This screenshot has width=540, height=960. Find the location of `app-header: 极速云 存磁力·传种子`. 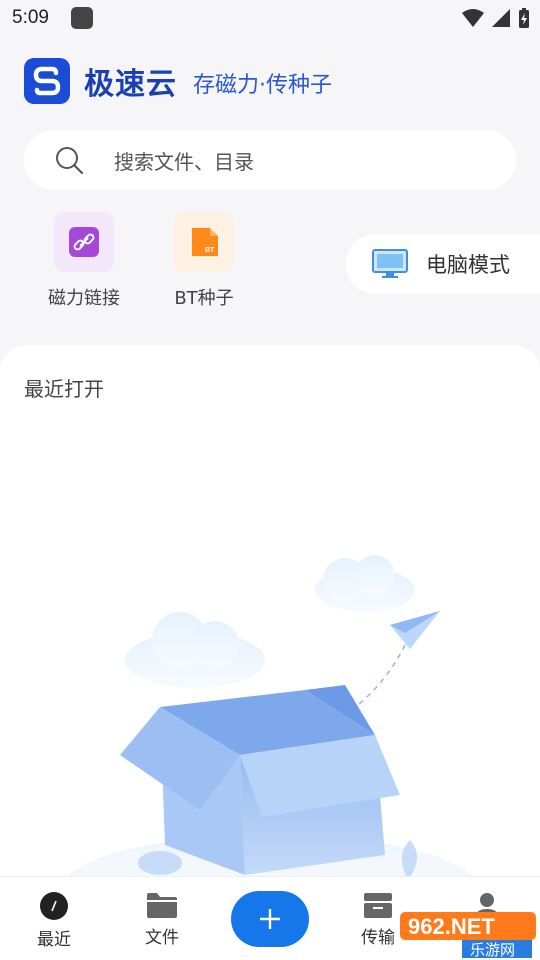

app-header: 极速云 存磁力·传种子 is located at coordinates (178, 81).